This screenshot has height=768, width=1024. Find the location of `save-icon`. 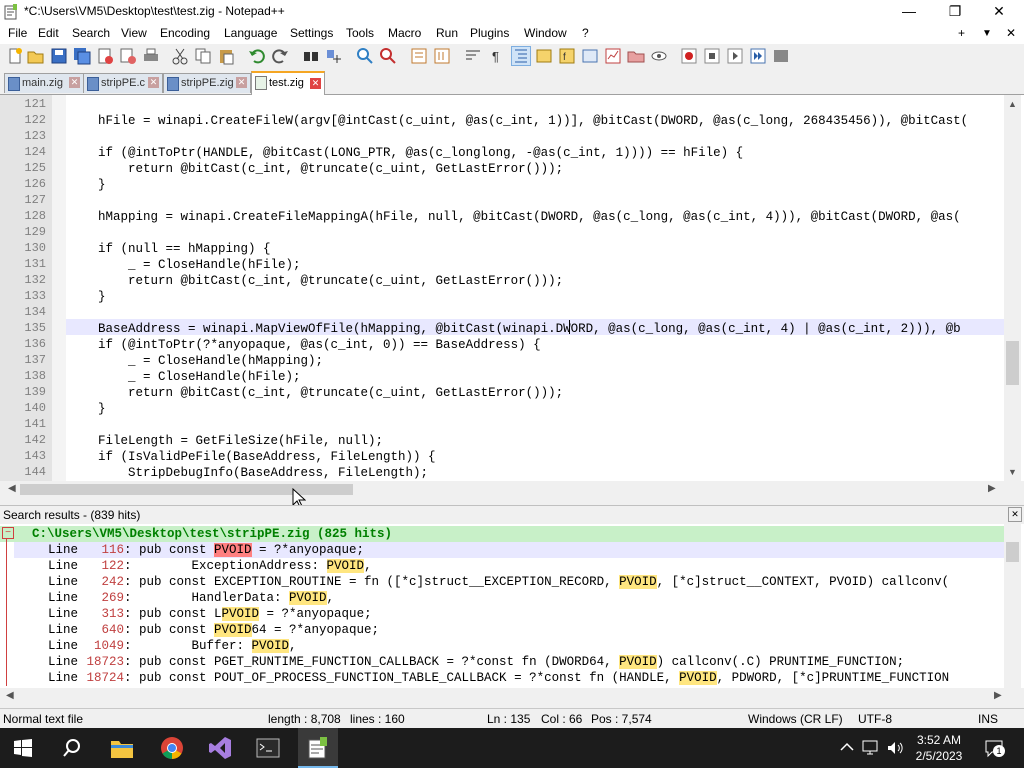

save-icon is located at coordinates (59, 56).